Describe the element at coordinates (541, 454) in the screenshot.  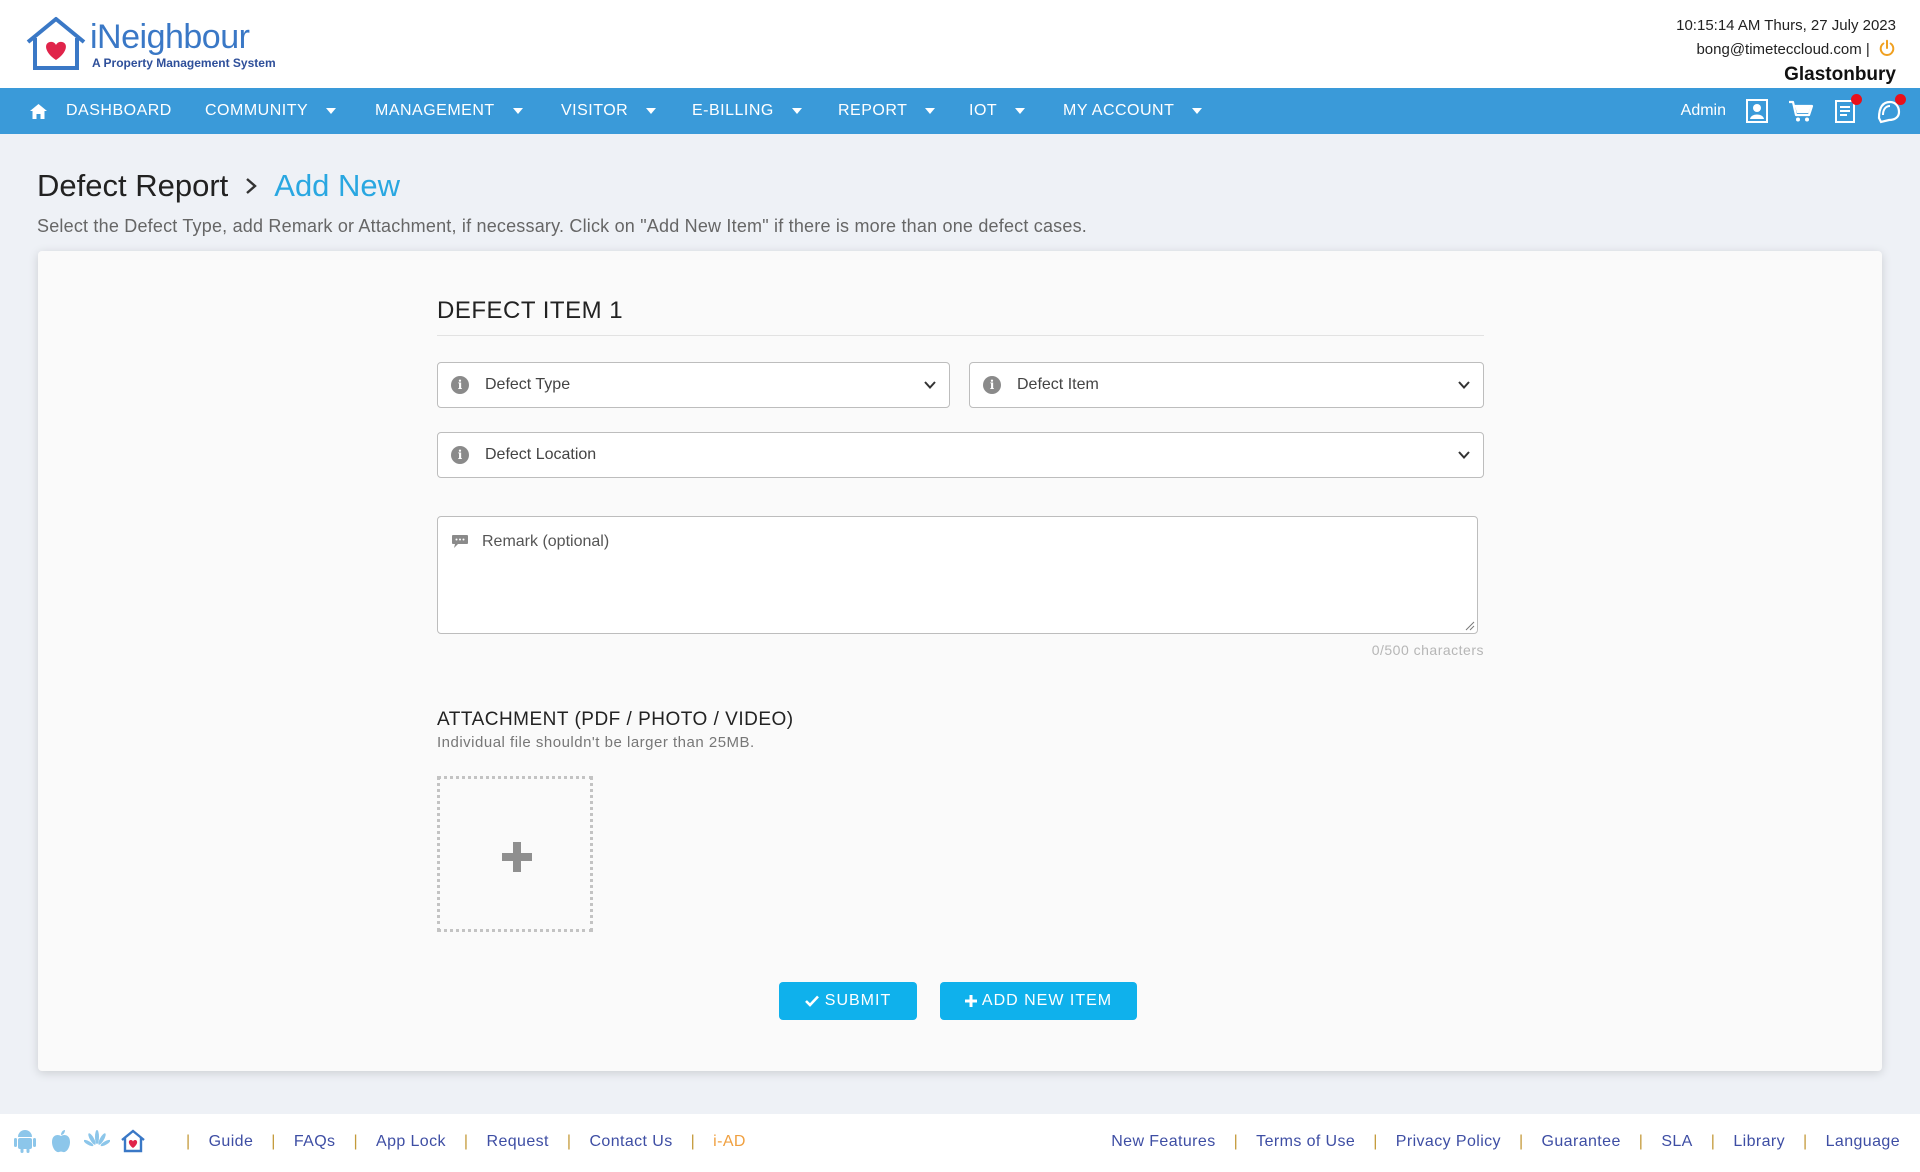
I see `select-label: Defect Location` at that location.